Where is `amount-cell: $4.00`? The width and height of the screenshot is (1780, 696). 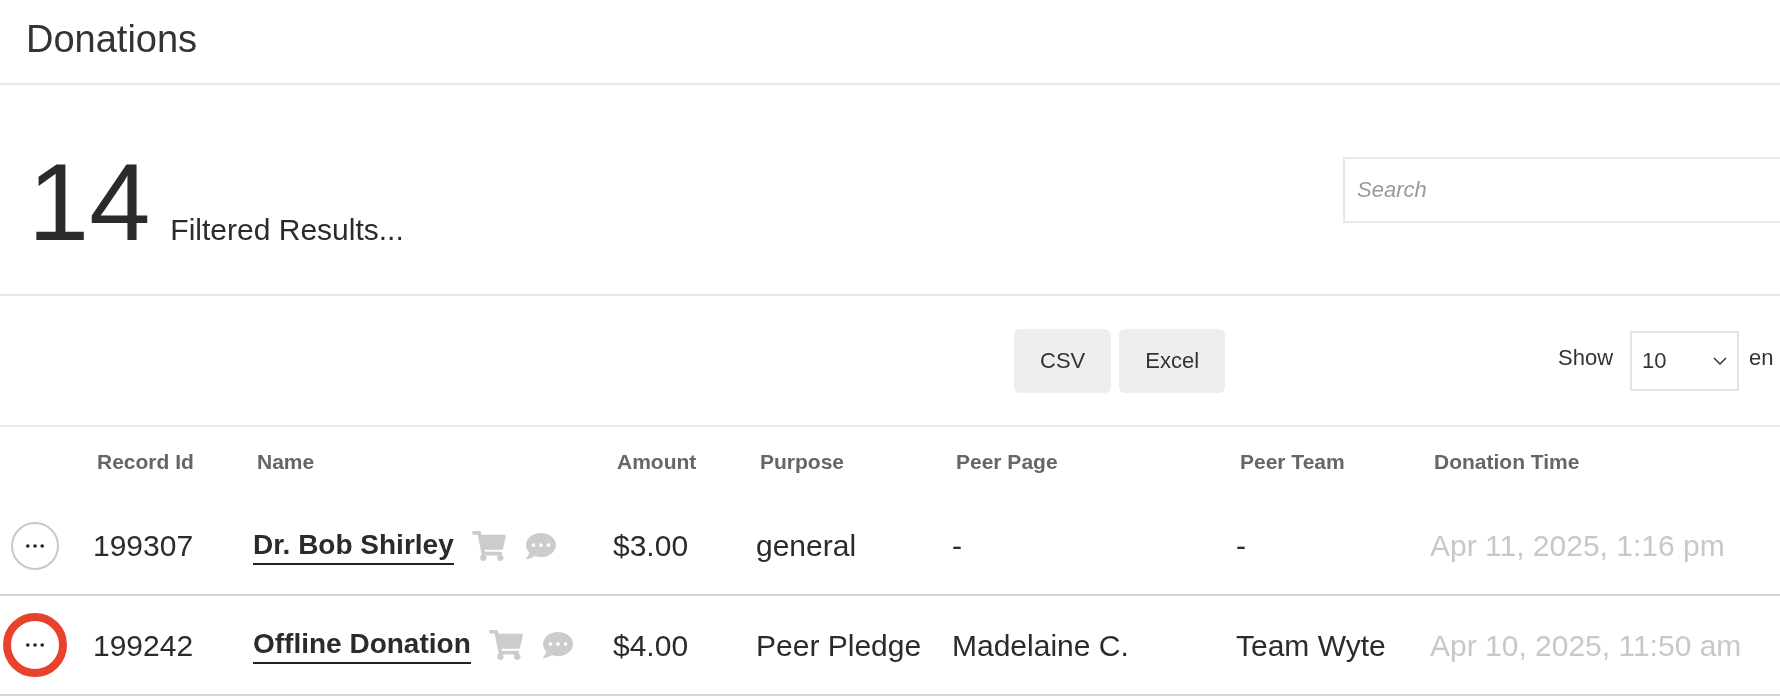
amount-cell: $4.00 is located at coordinates (651, 645).